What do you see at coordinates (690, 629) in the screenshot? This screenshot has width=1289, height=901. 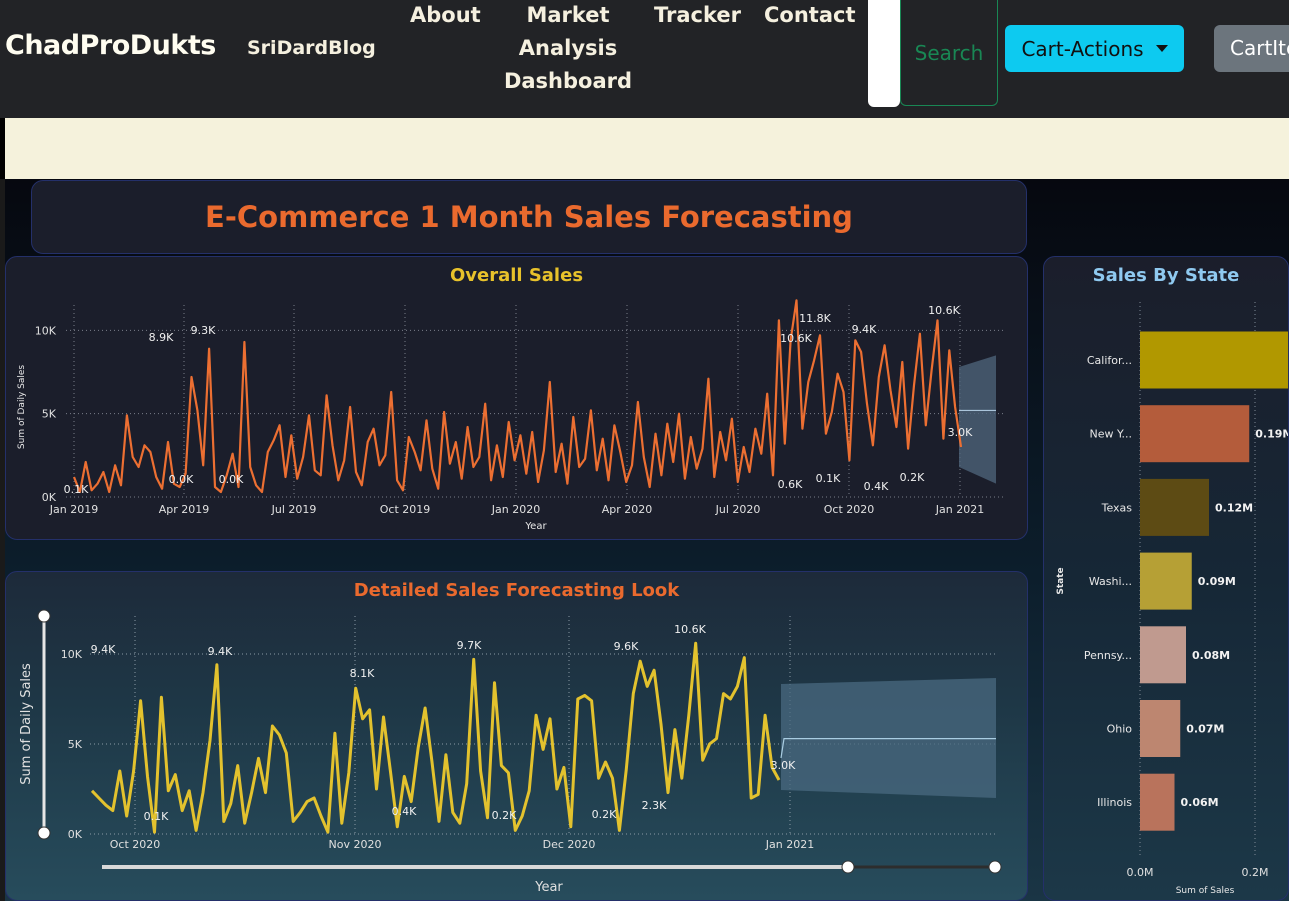 I see `detailed-data-label: 10.6K` at bounding box center [690, 629].